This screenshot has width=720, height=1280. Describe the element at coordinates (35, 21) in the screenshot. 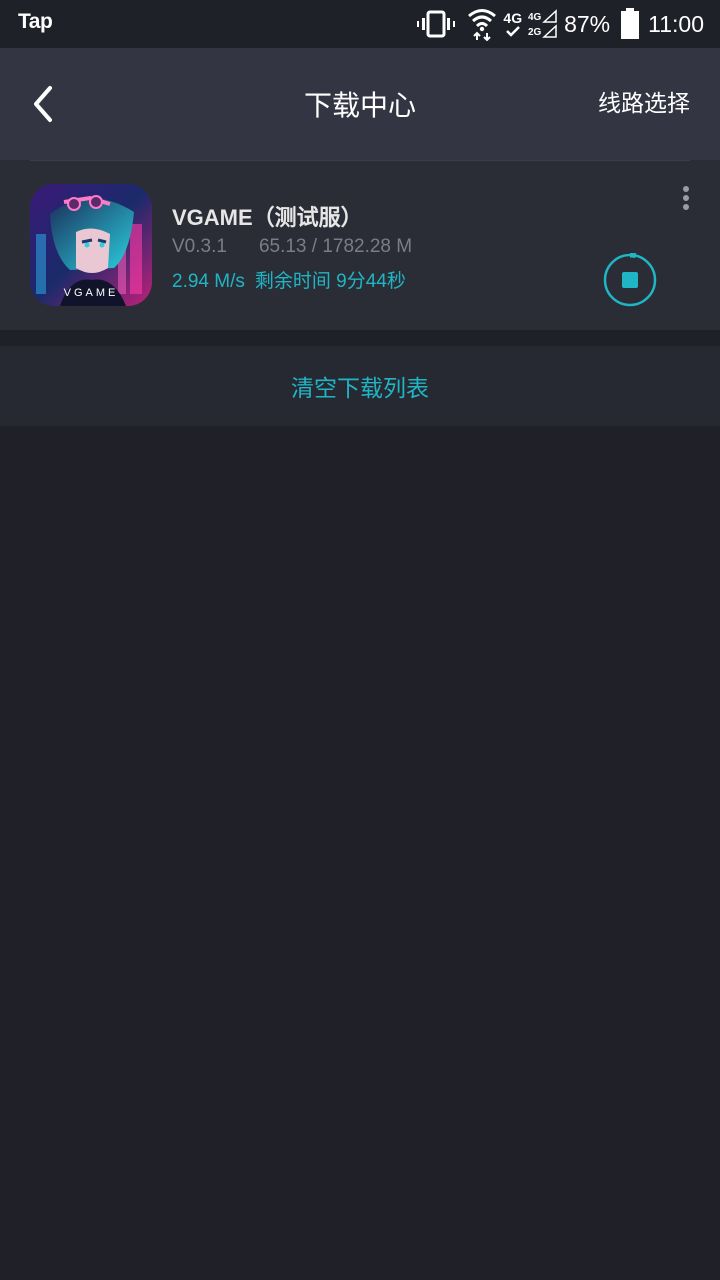

I see `status-app-label: Tap` at that location.